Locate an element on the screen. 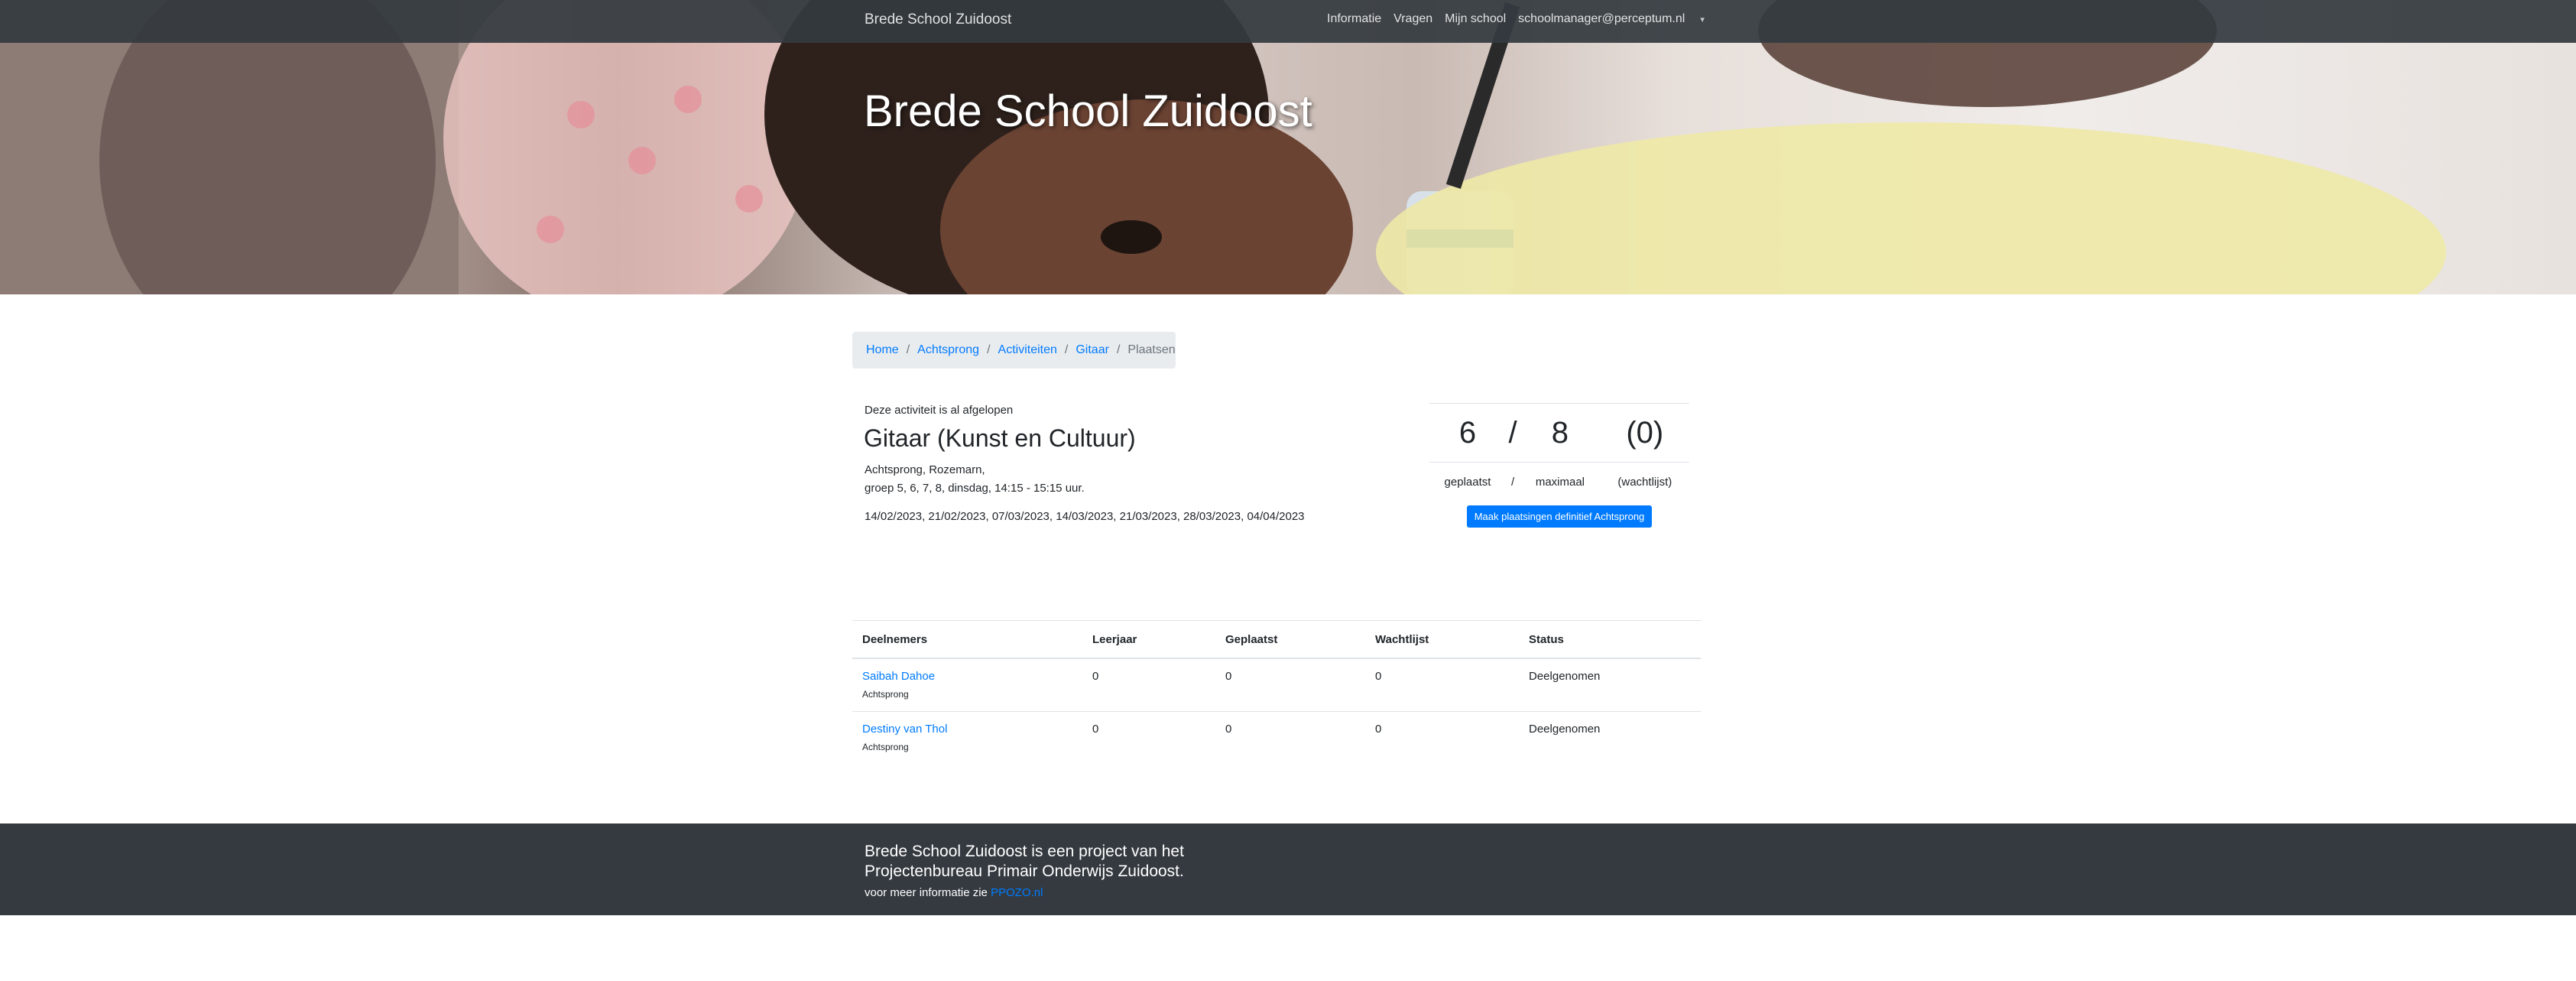  col-wachtlijst: Wachtlijst is located at coordinates (1442, 639).